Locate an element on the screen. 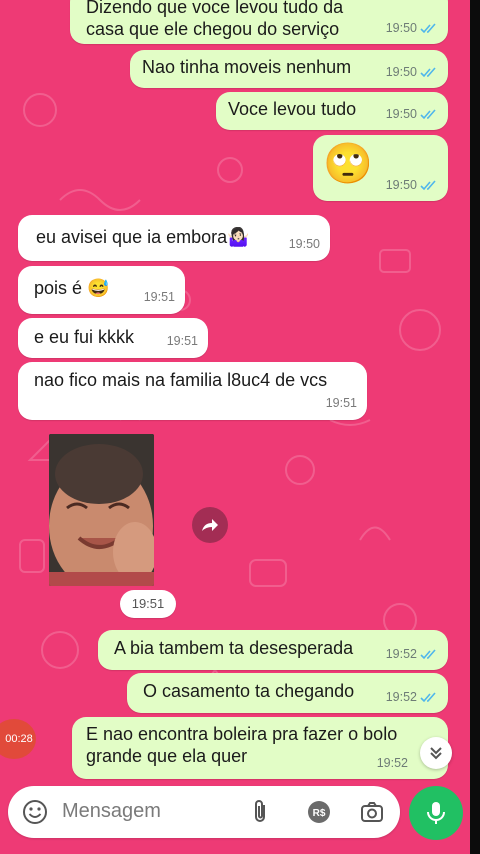  scroll-to-bottom-button is located at coordinates (436, 753).